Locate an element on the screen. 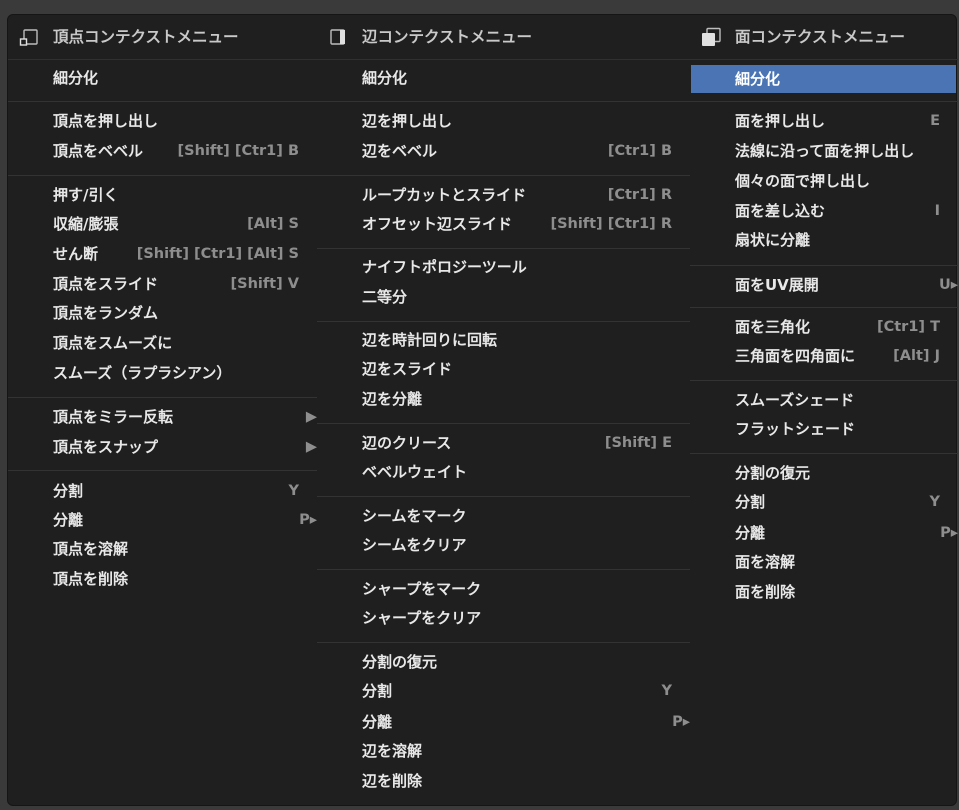  menu-item-delete-vertices: 頂点を削除 is located at coordinates (162, 579).